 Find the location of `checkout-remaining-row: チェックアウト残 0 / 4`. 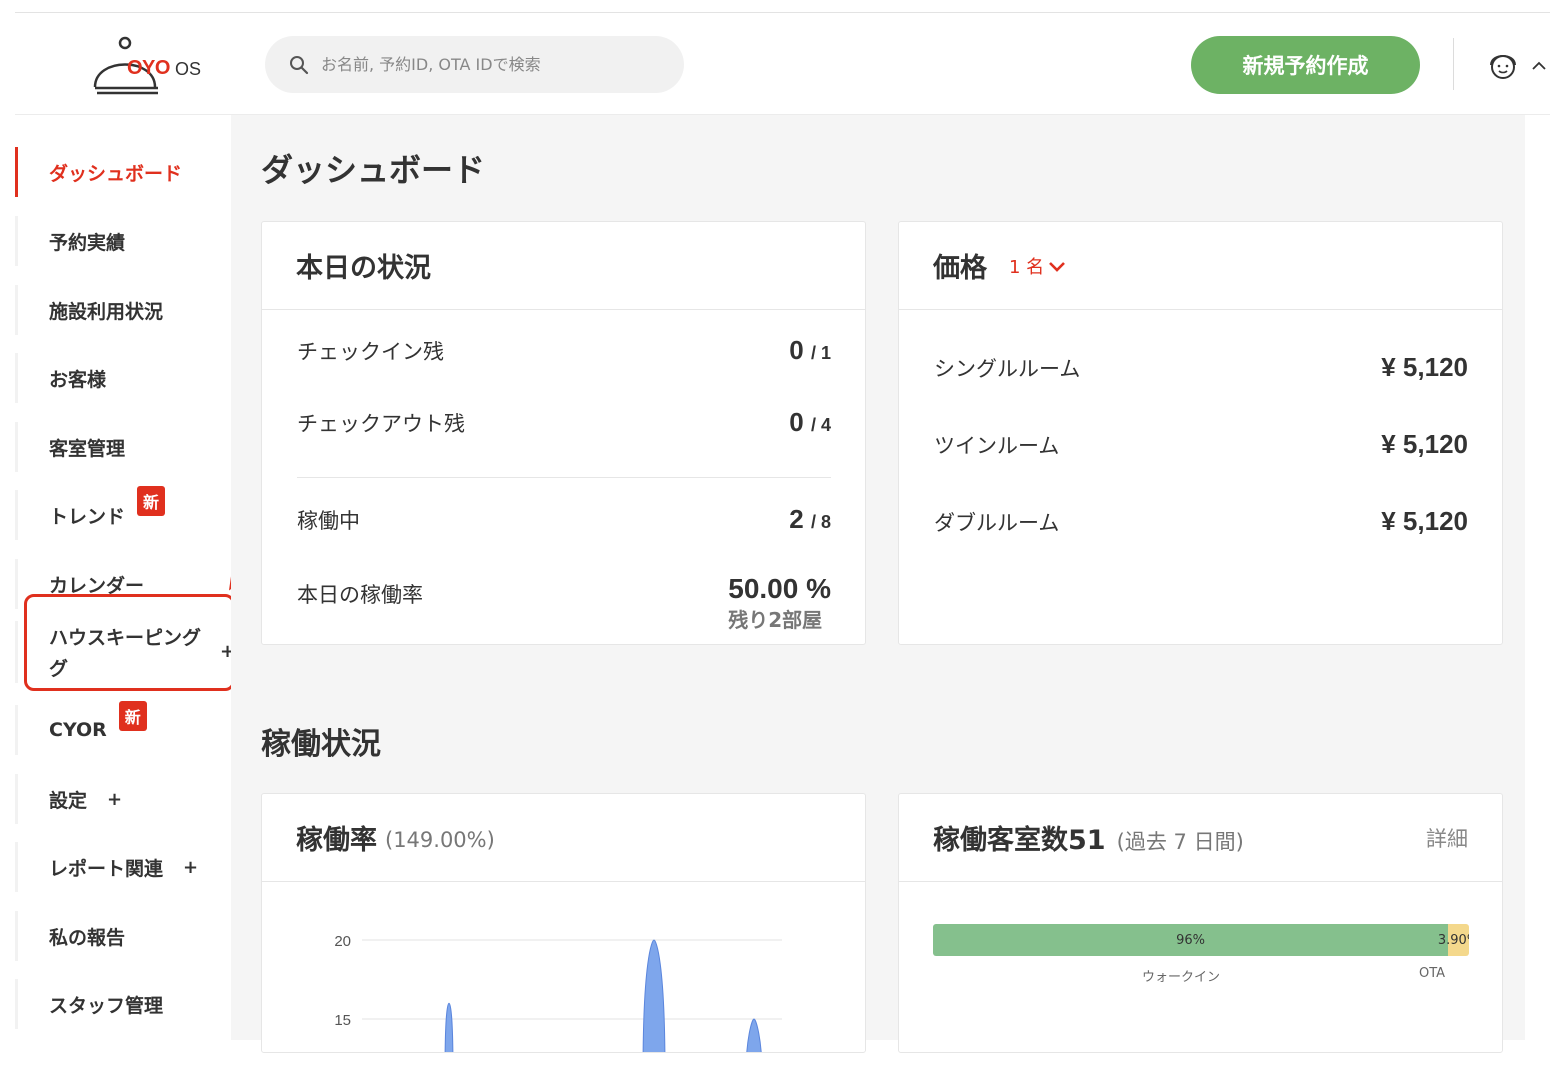

checkout-remaining-row: チェックアウト残 0 / 4 is located at coordinates (564, 422).